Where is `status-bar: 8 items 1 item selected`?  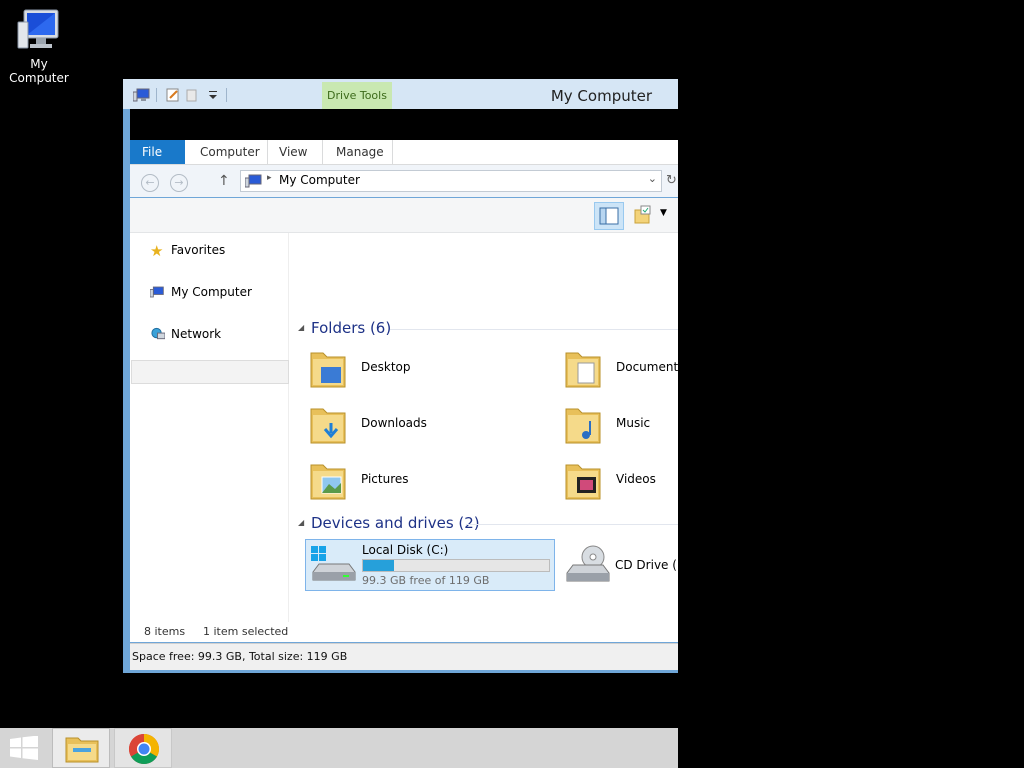
status-bar: 8 items 1 item selected is located at coordinates (404, 632).